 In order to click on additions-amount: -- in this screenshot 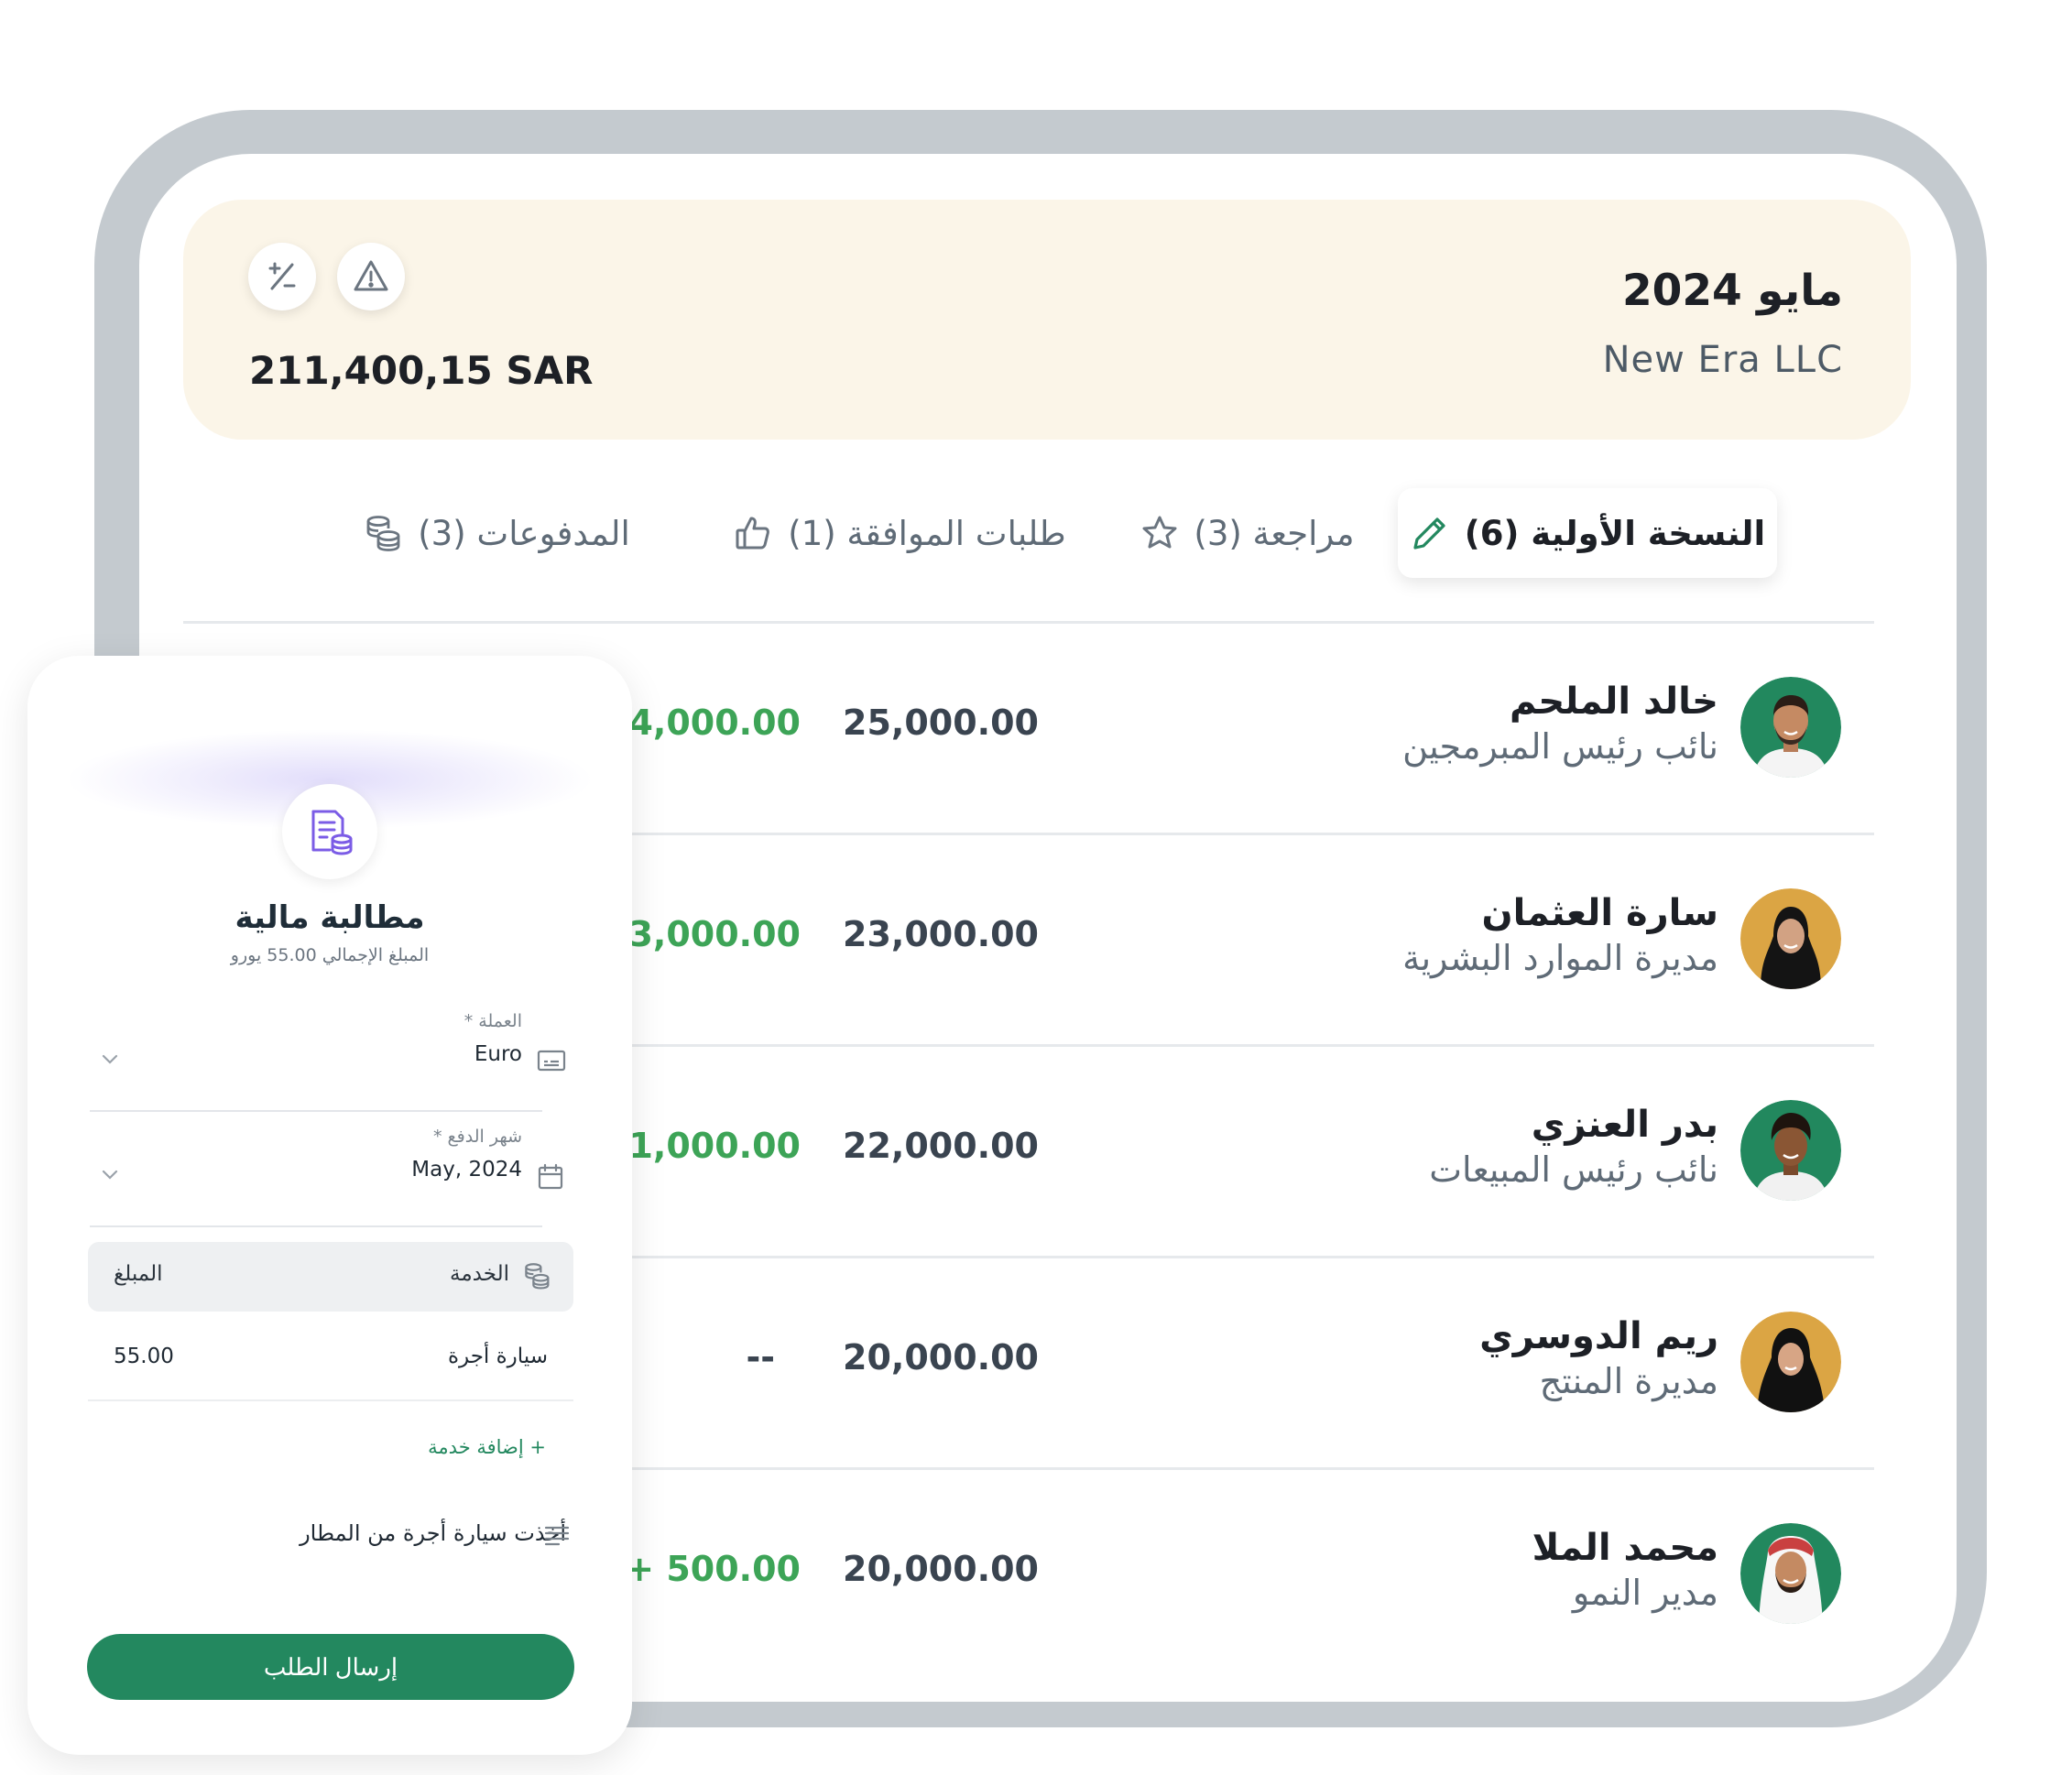, I will do `click(761, 1357)`.